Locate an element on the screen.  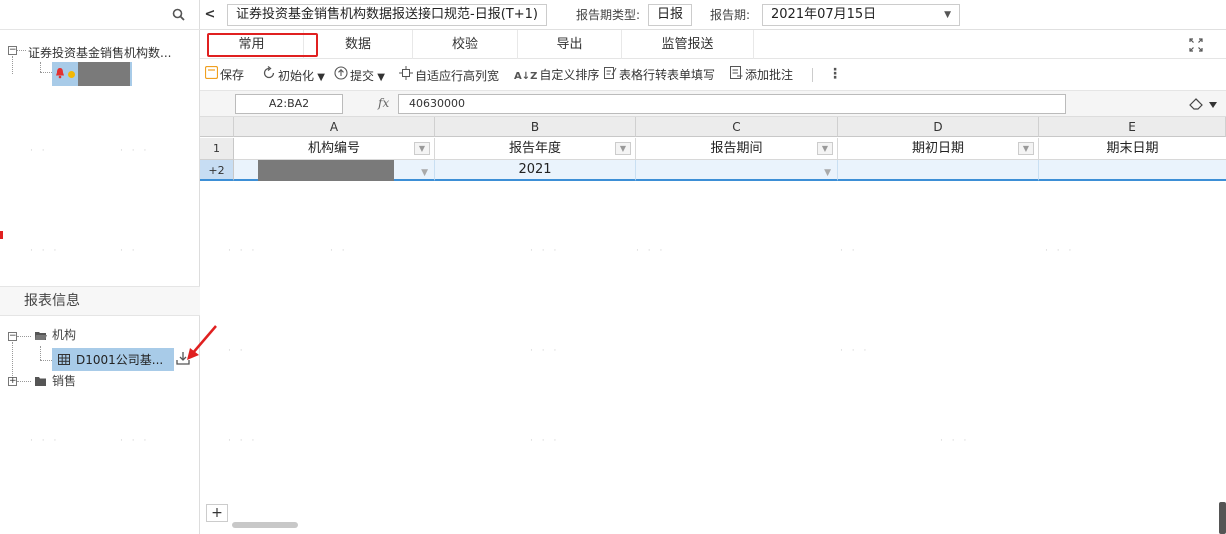
custom-sort-button: A↓Z 自定义排序 is located at coordinates (556, 75).